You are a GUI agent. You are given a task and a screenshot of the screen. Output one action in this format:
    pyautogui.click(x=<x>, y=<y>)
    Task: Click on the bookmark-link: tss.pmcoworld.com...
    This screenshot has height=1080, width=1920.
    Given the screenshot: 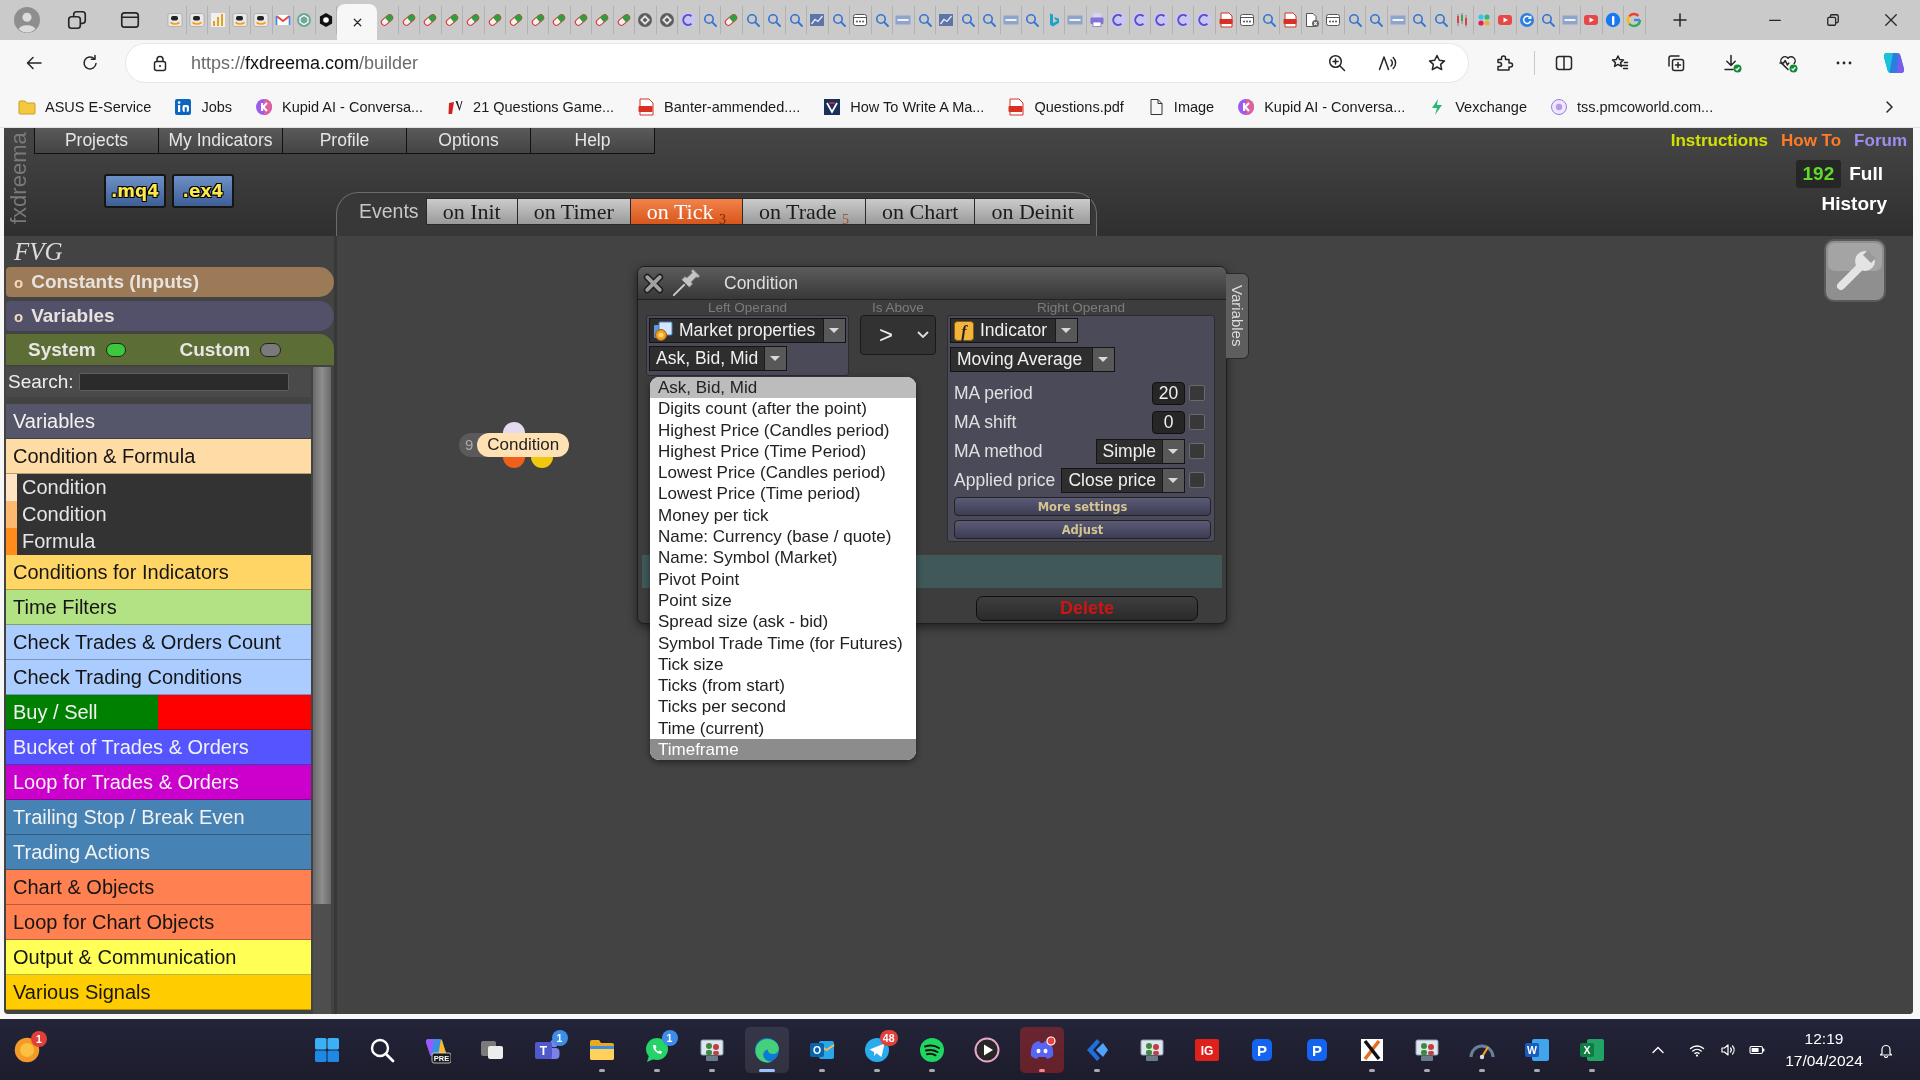 What is the action you would take?
    pyautogui.click(x=1632, y=106)
    